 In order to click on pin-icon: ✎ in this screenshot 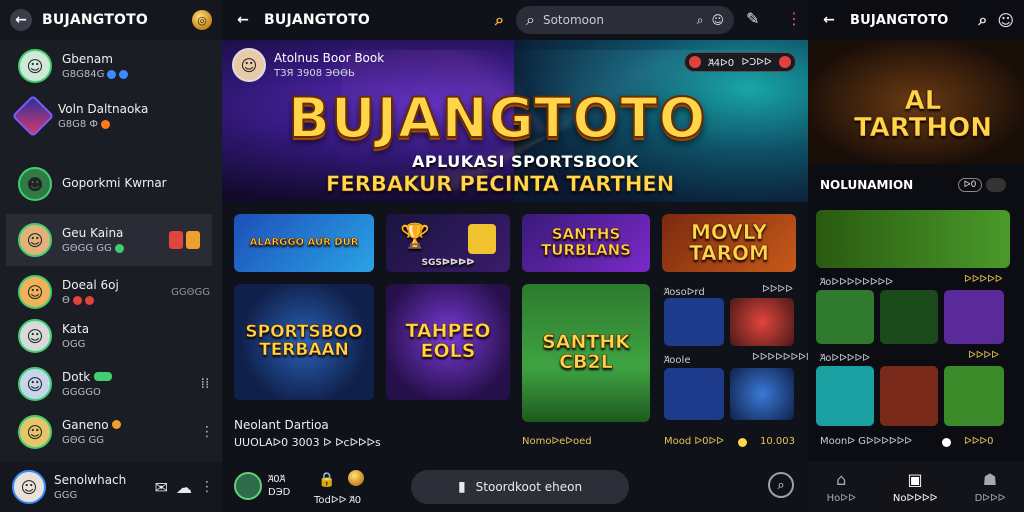, I will do `click(752, 18)`.